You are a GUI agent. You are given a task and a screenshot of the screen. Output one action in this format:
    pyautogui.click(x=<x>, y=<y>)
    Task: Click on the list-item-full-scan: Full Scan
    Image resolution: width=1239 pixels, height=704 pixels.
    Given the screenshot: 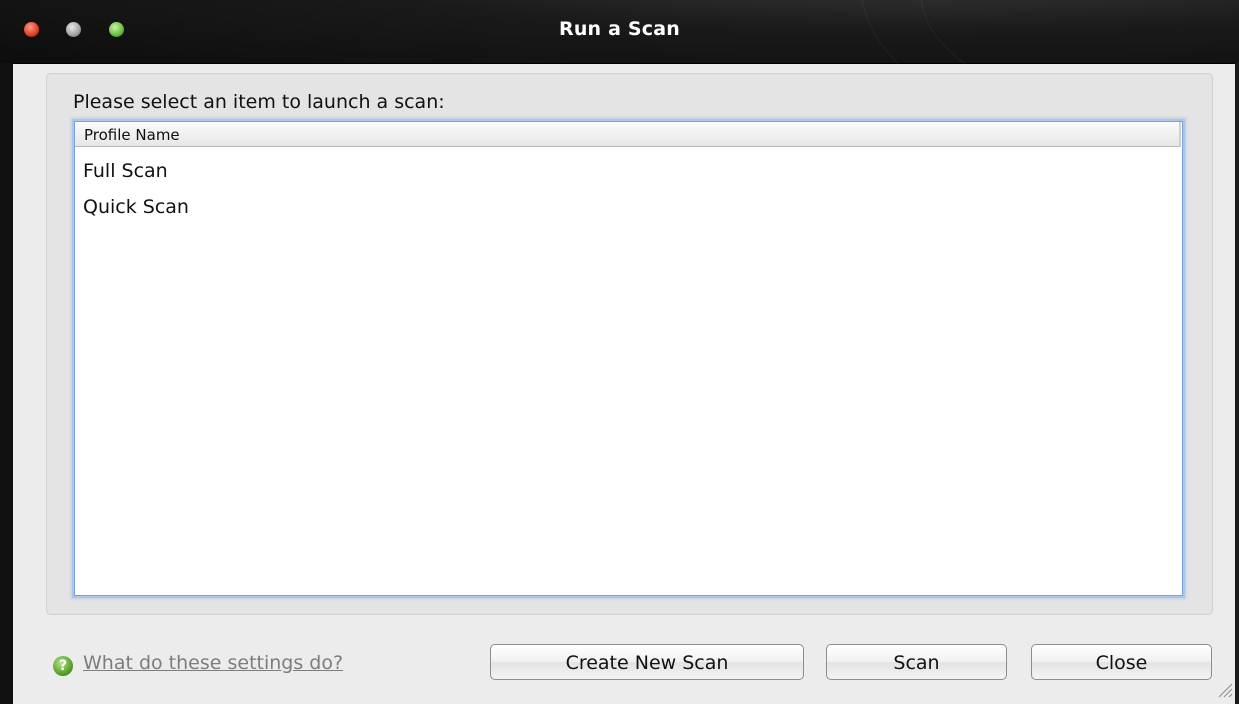 What is the action you would take?
    pyautogui.click(x=125, y=171)
    